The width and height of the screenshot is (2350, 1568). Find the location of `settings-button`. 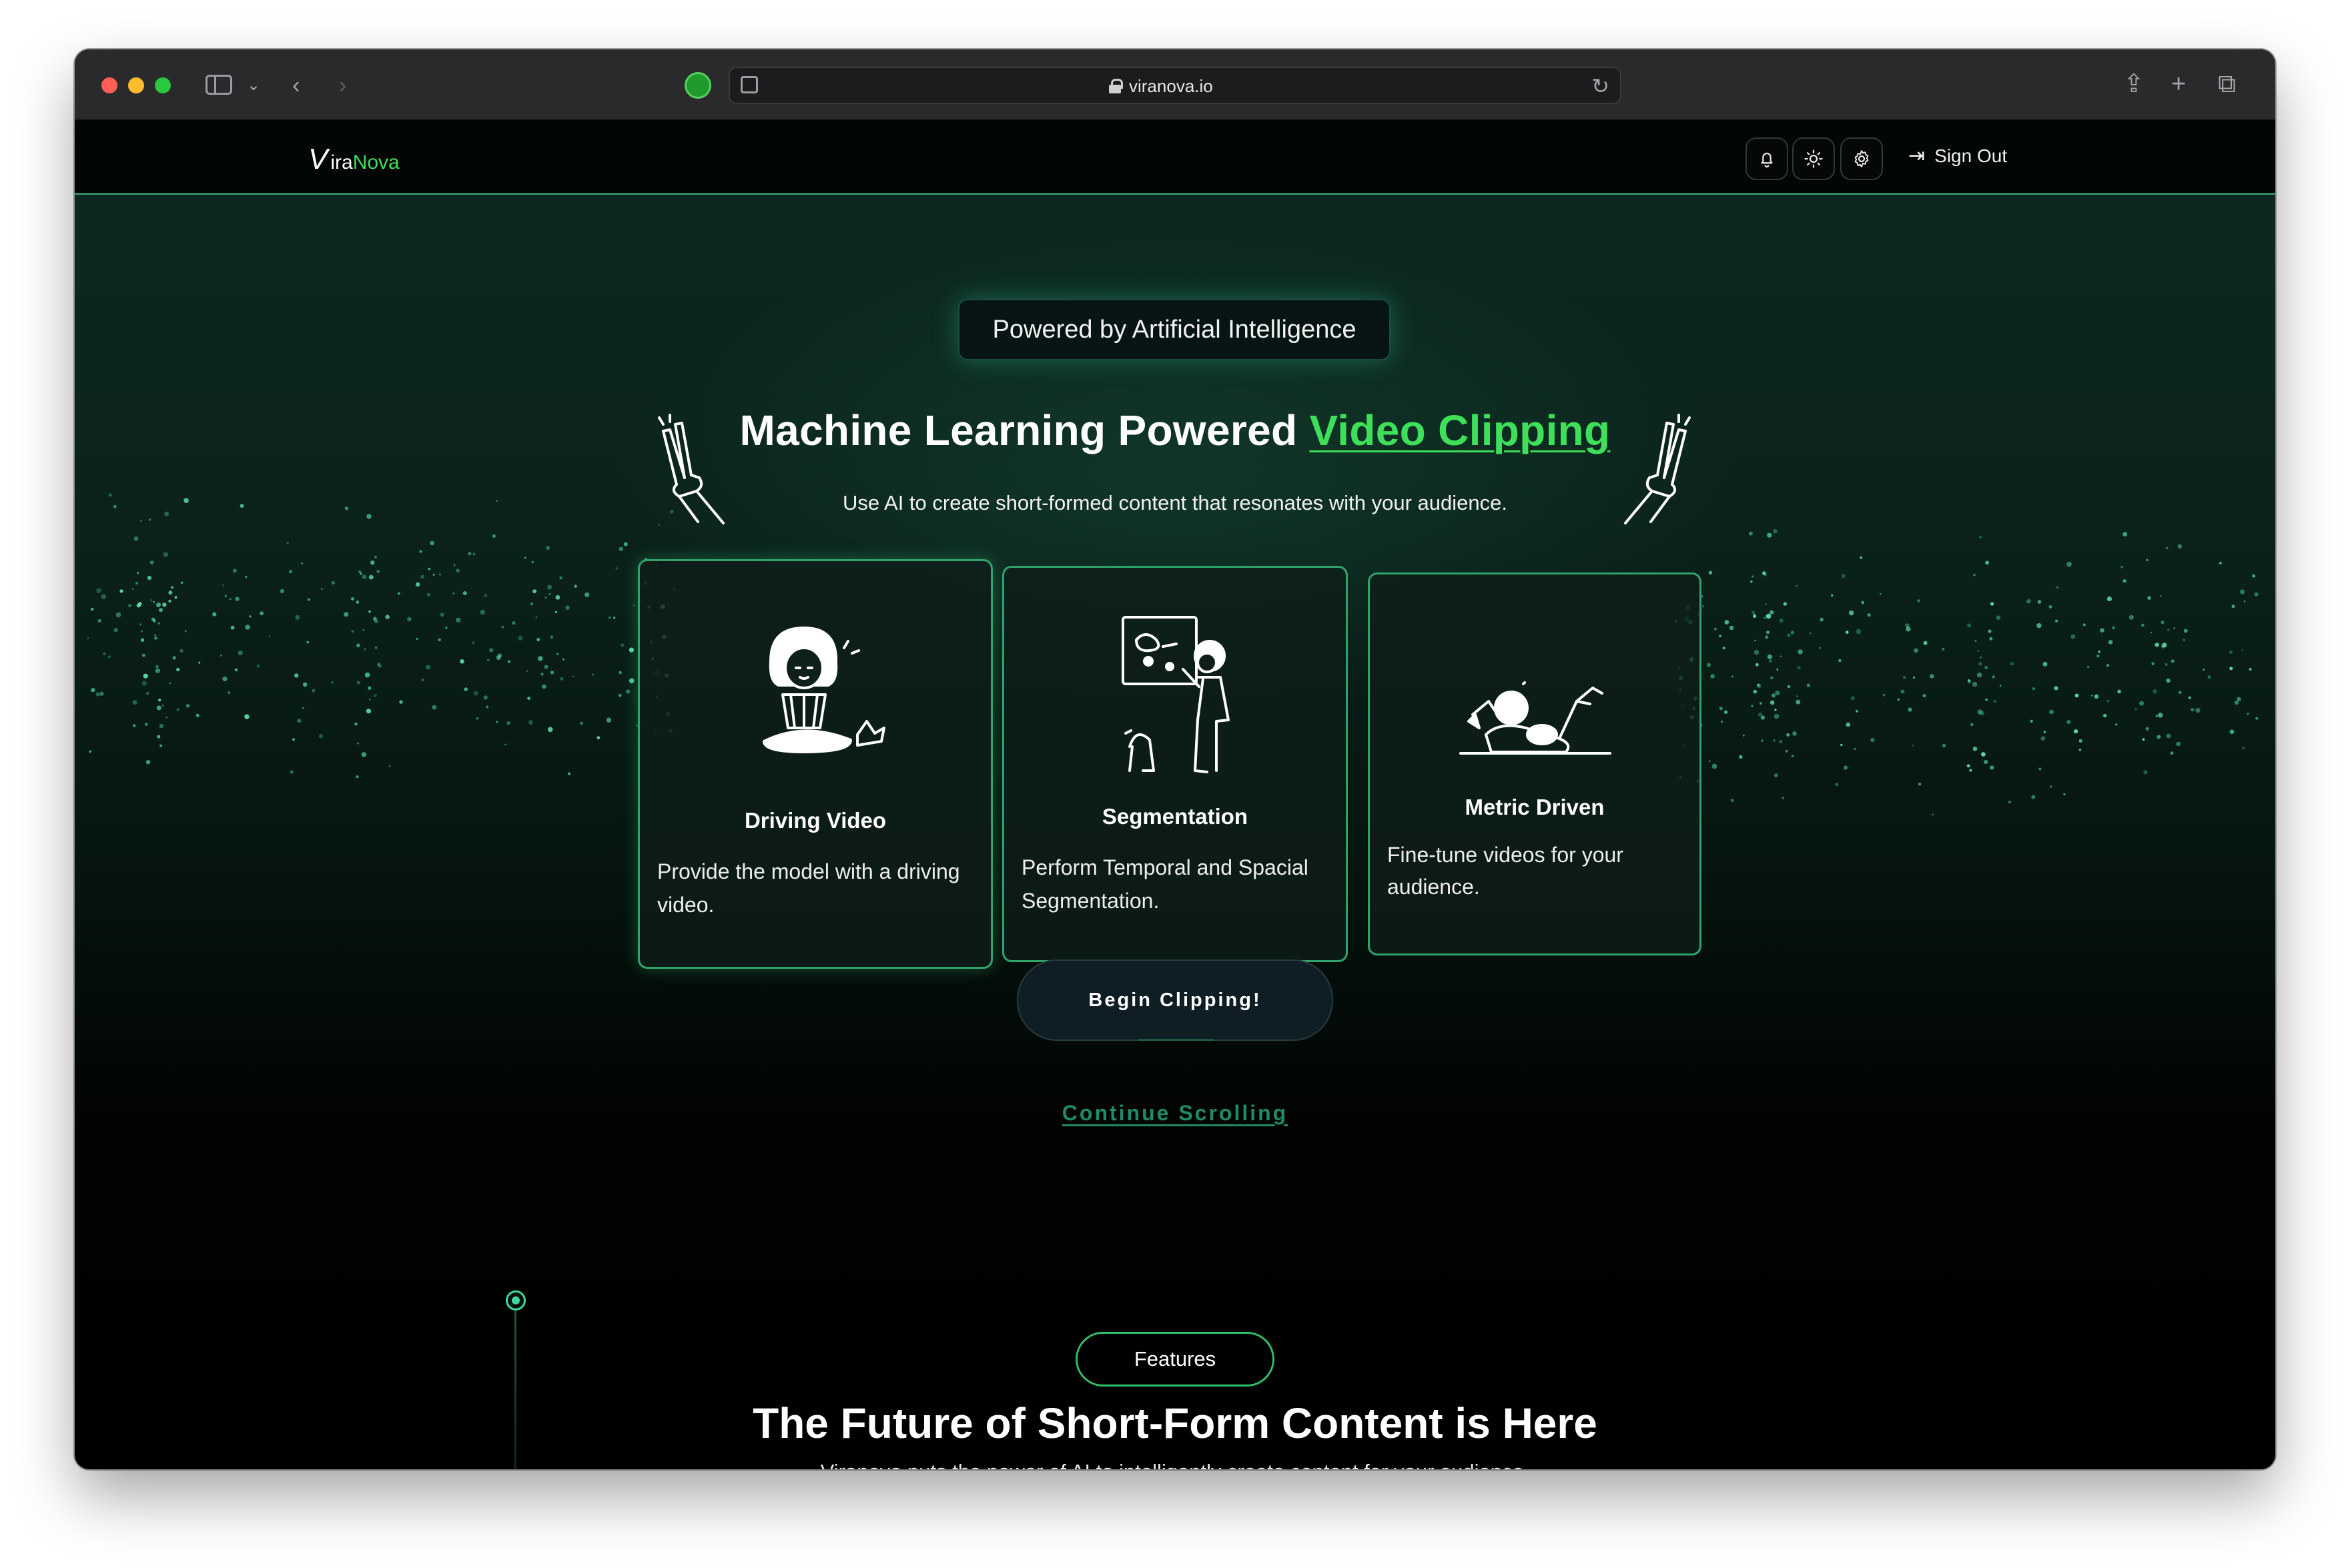

settings-button is located at coordinates (1861, 158).